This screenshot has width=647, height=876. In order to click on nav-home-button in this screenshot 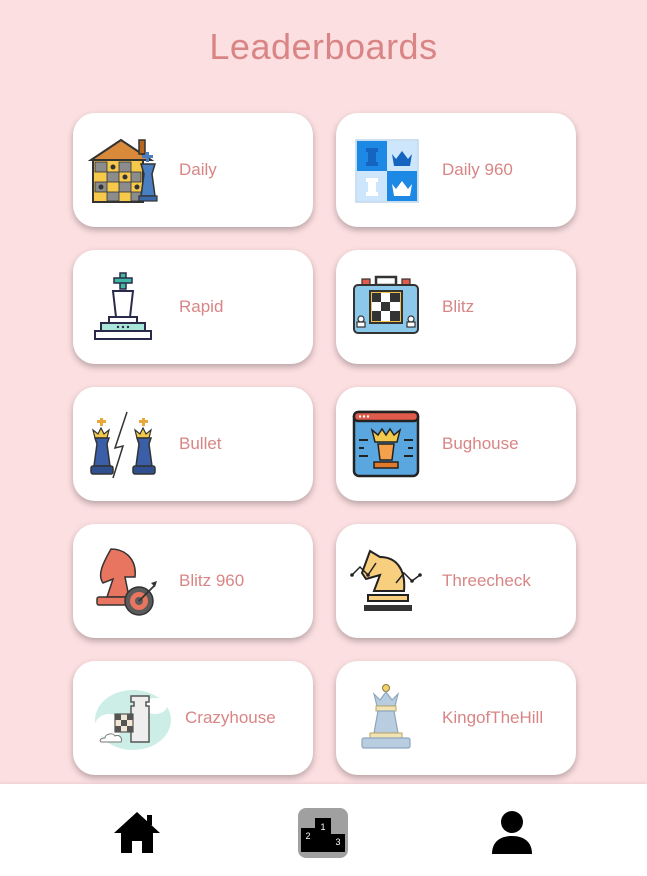, I will do `click(137, 833)`.